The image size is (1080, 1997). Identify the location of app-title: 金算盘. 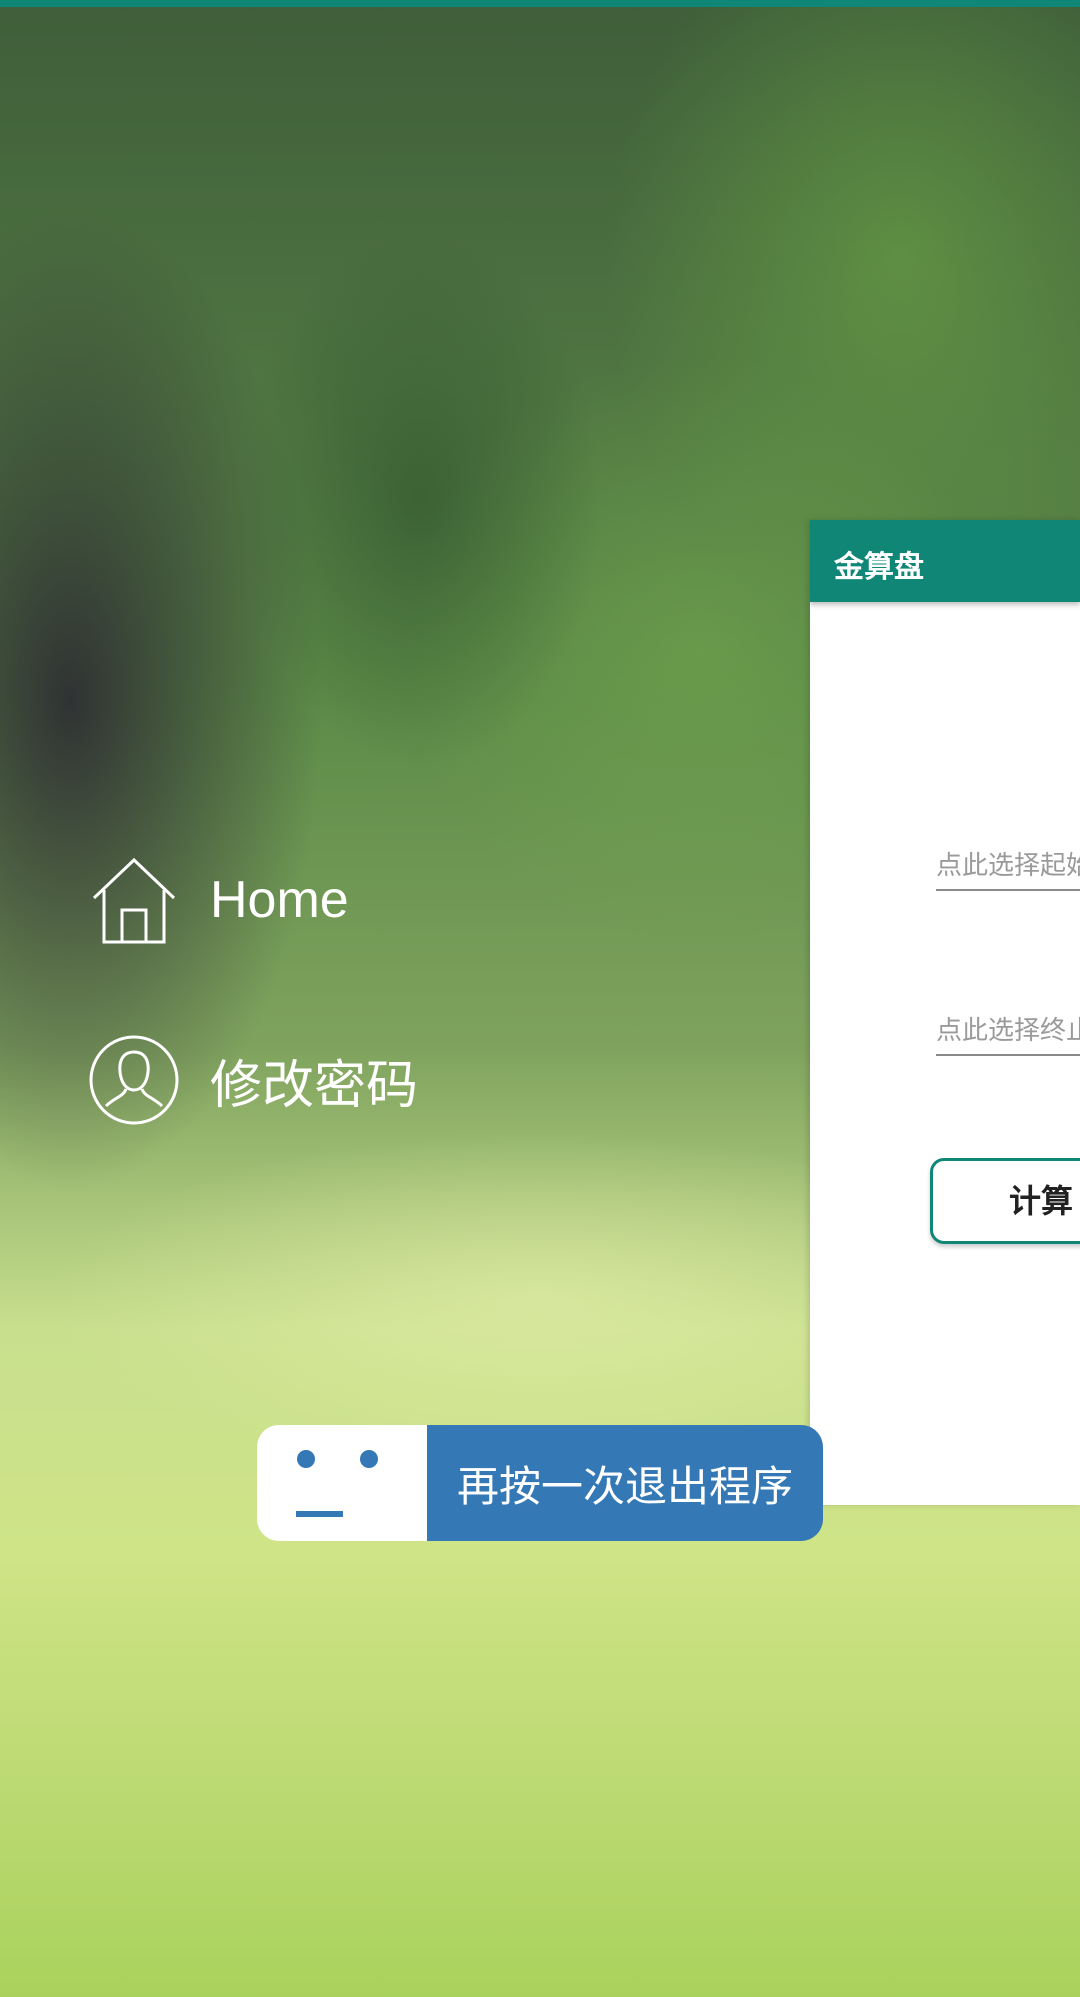
(879, 567).